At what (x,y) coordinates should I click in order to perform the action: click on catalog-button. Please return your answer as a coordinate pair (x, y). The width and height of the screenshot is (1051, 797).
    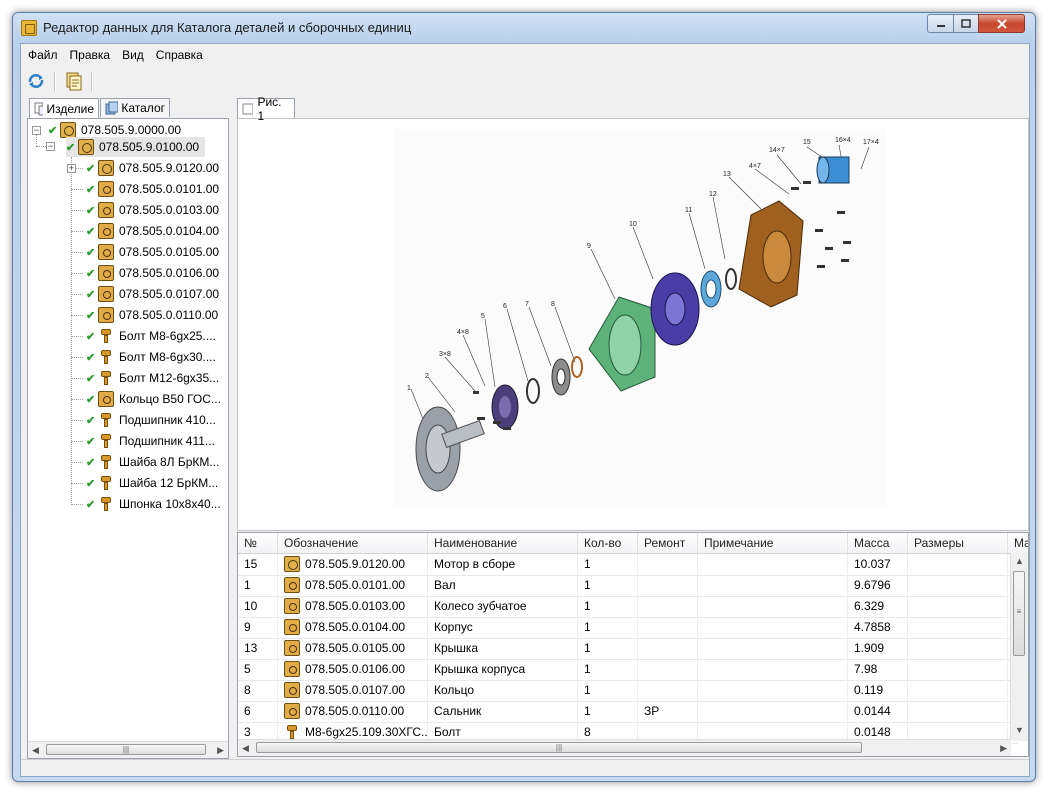
    Looking at the image, I should click on (74, 81).